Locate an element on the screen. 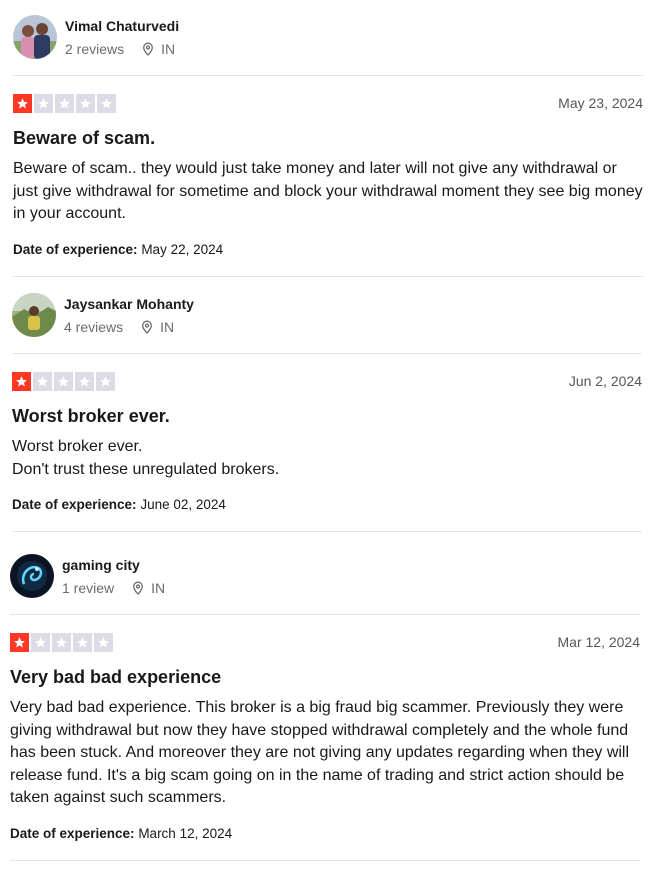 Image resolution: width=652 pixels, height=879 pixels. experience-date: June 02, 2024 is located at coordinates (183, 504).